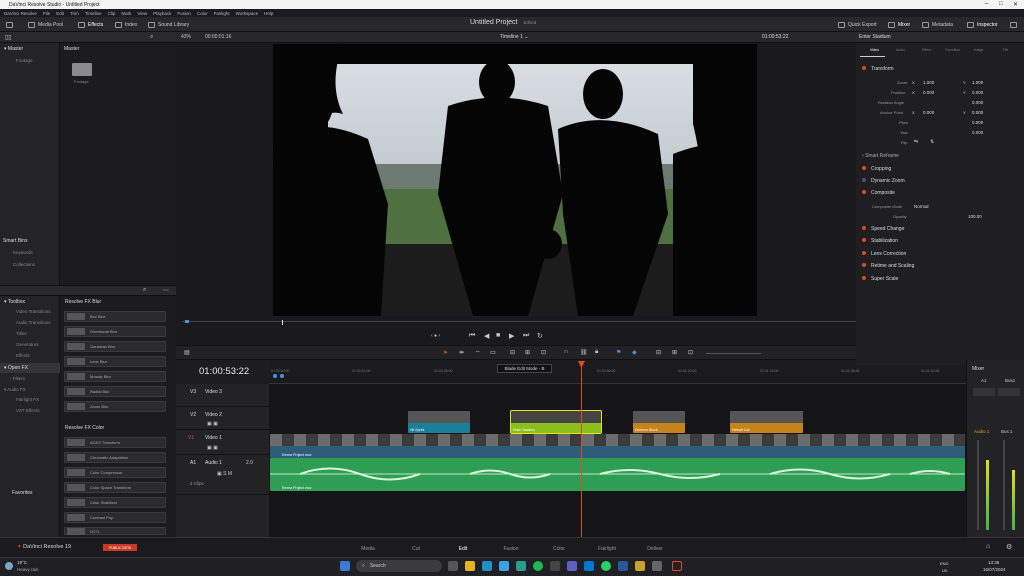 Image resolution: width=1024 pixels, height=576 pixels. I want to click on tab-transition: Transition, so click(952, 50).